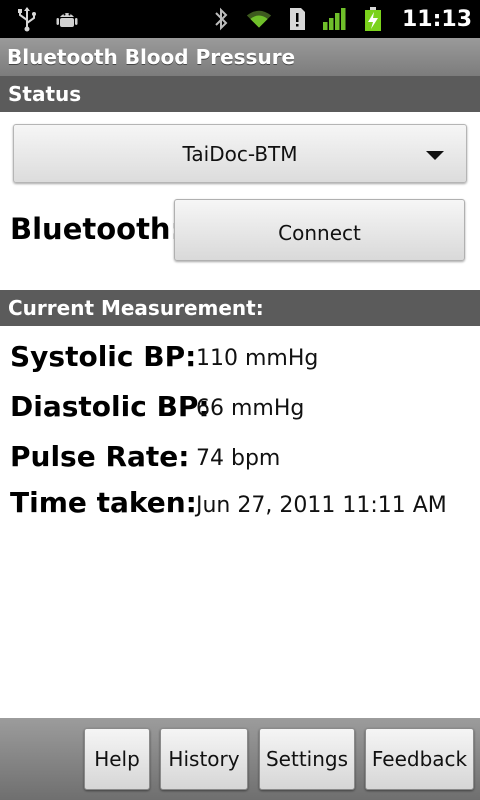 This screenshot has height=800, width=480. I want to click on device-spinner: TaiDoc-BTM, so click(240, 153).